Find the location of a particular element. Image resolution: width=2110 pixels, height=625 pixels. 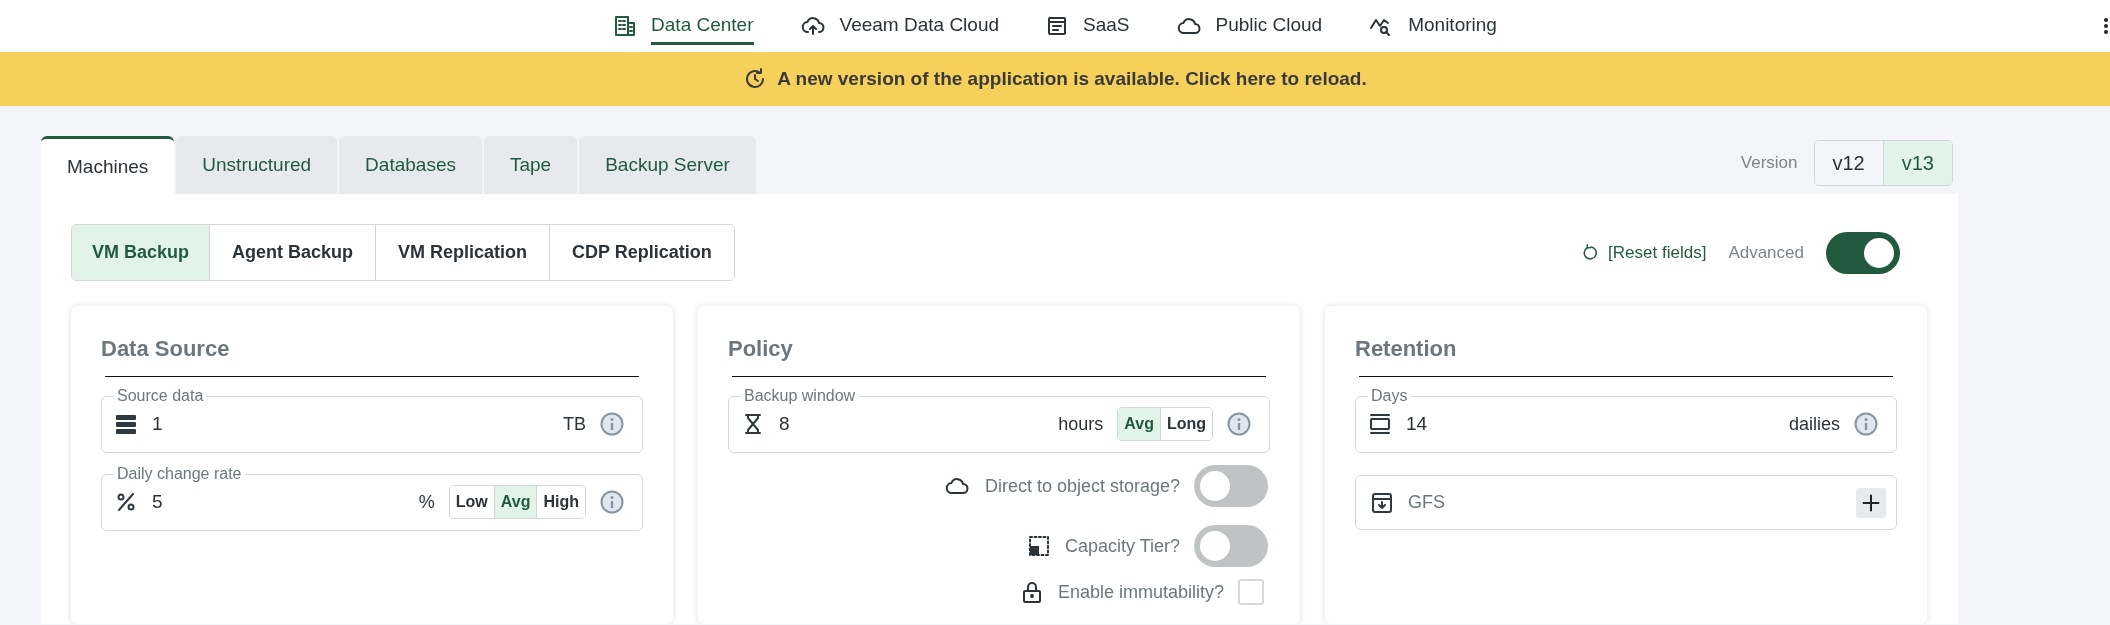

advanced-label: Advanced is located at coordinates (1766, 252).